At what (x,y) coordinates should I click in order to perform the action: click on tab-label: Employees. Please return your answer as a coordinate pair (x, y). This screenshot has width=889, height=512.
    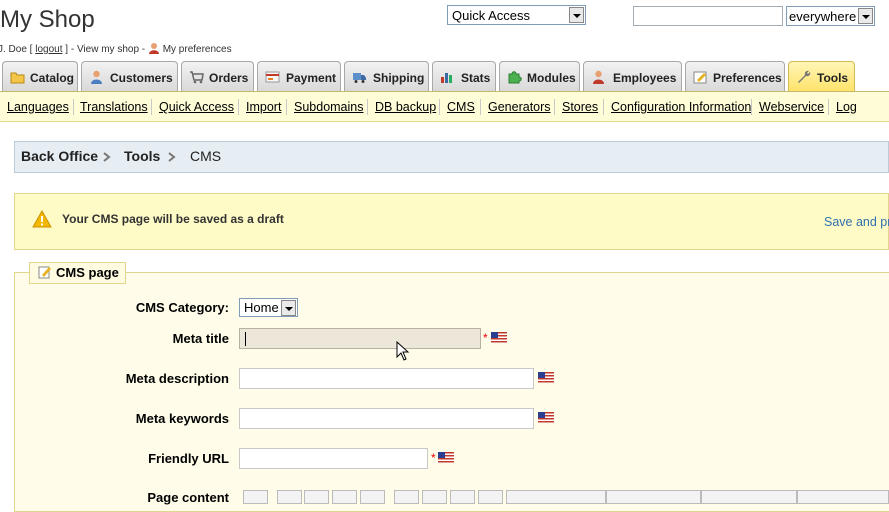
    Looking at the image, I should click on (645, 78).